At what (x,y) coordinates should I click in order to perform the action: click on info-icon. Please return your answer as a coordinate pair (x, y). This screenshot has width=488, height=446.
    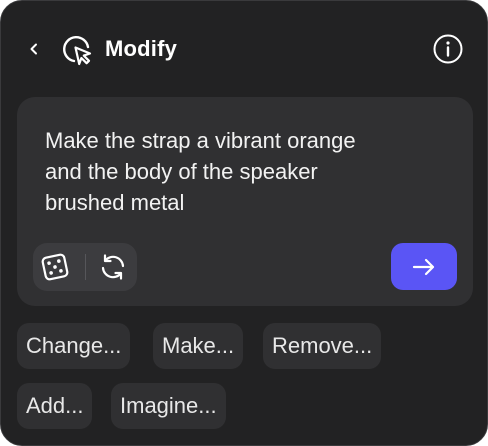
    Looking at the image, I should click on (448, 49).